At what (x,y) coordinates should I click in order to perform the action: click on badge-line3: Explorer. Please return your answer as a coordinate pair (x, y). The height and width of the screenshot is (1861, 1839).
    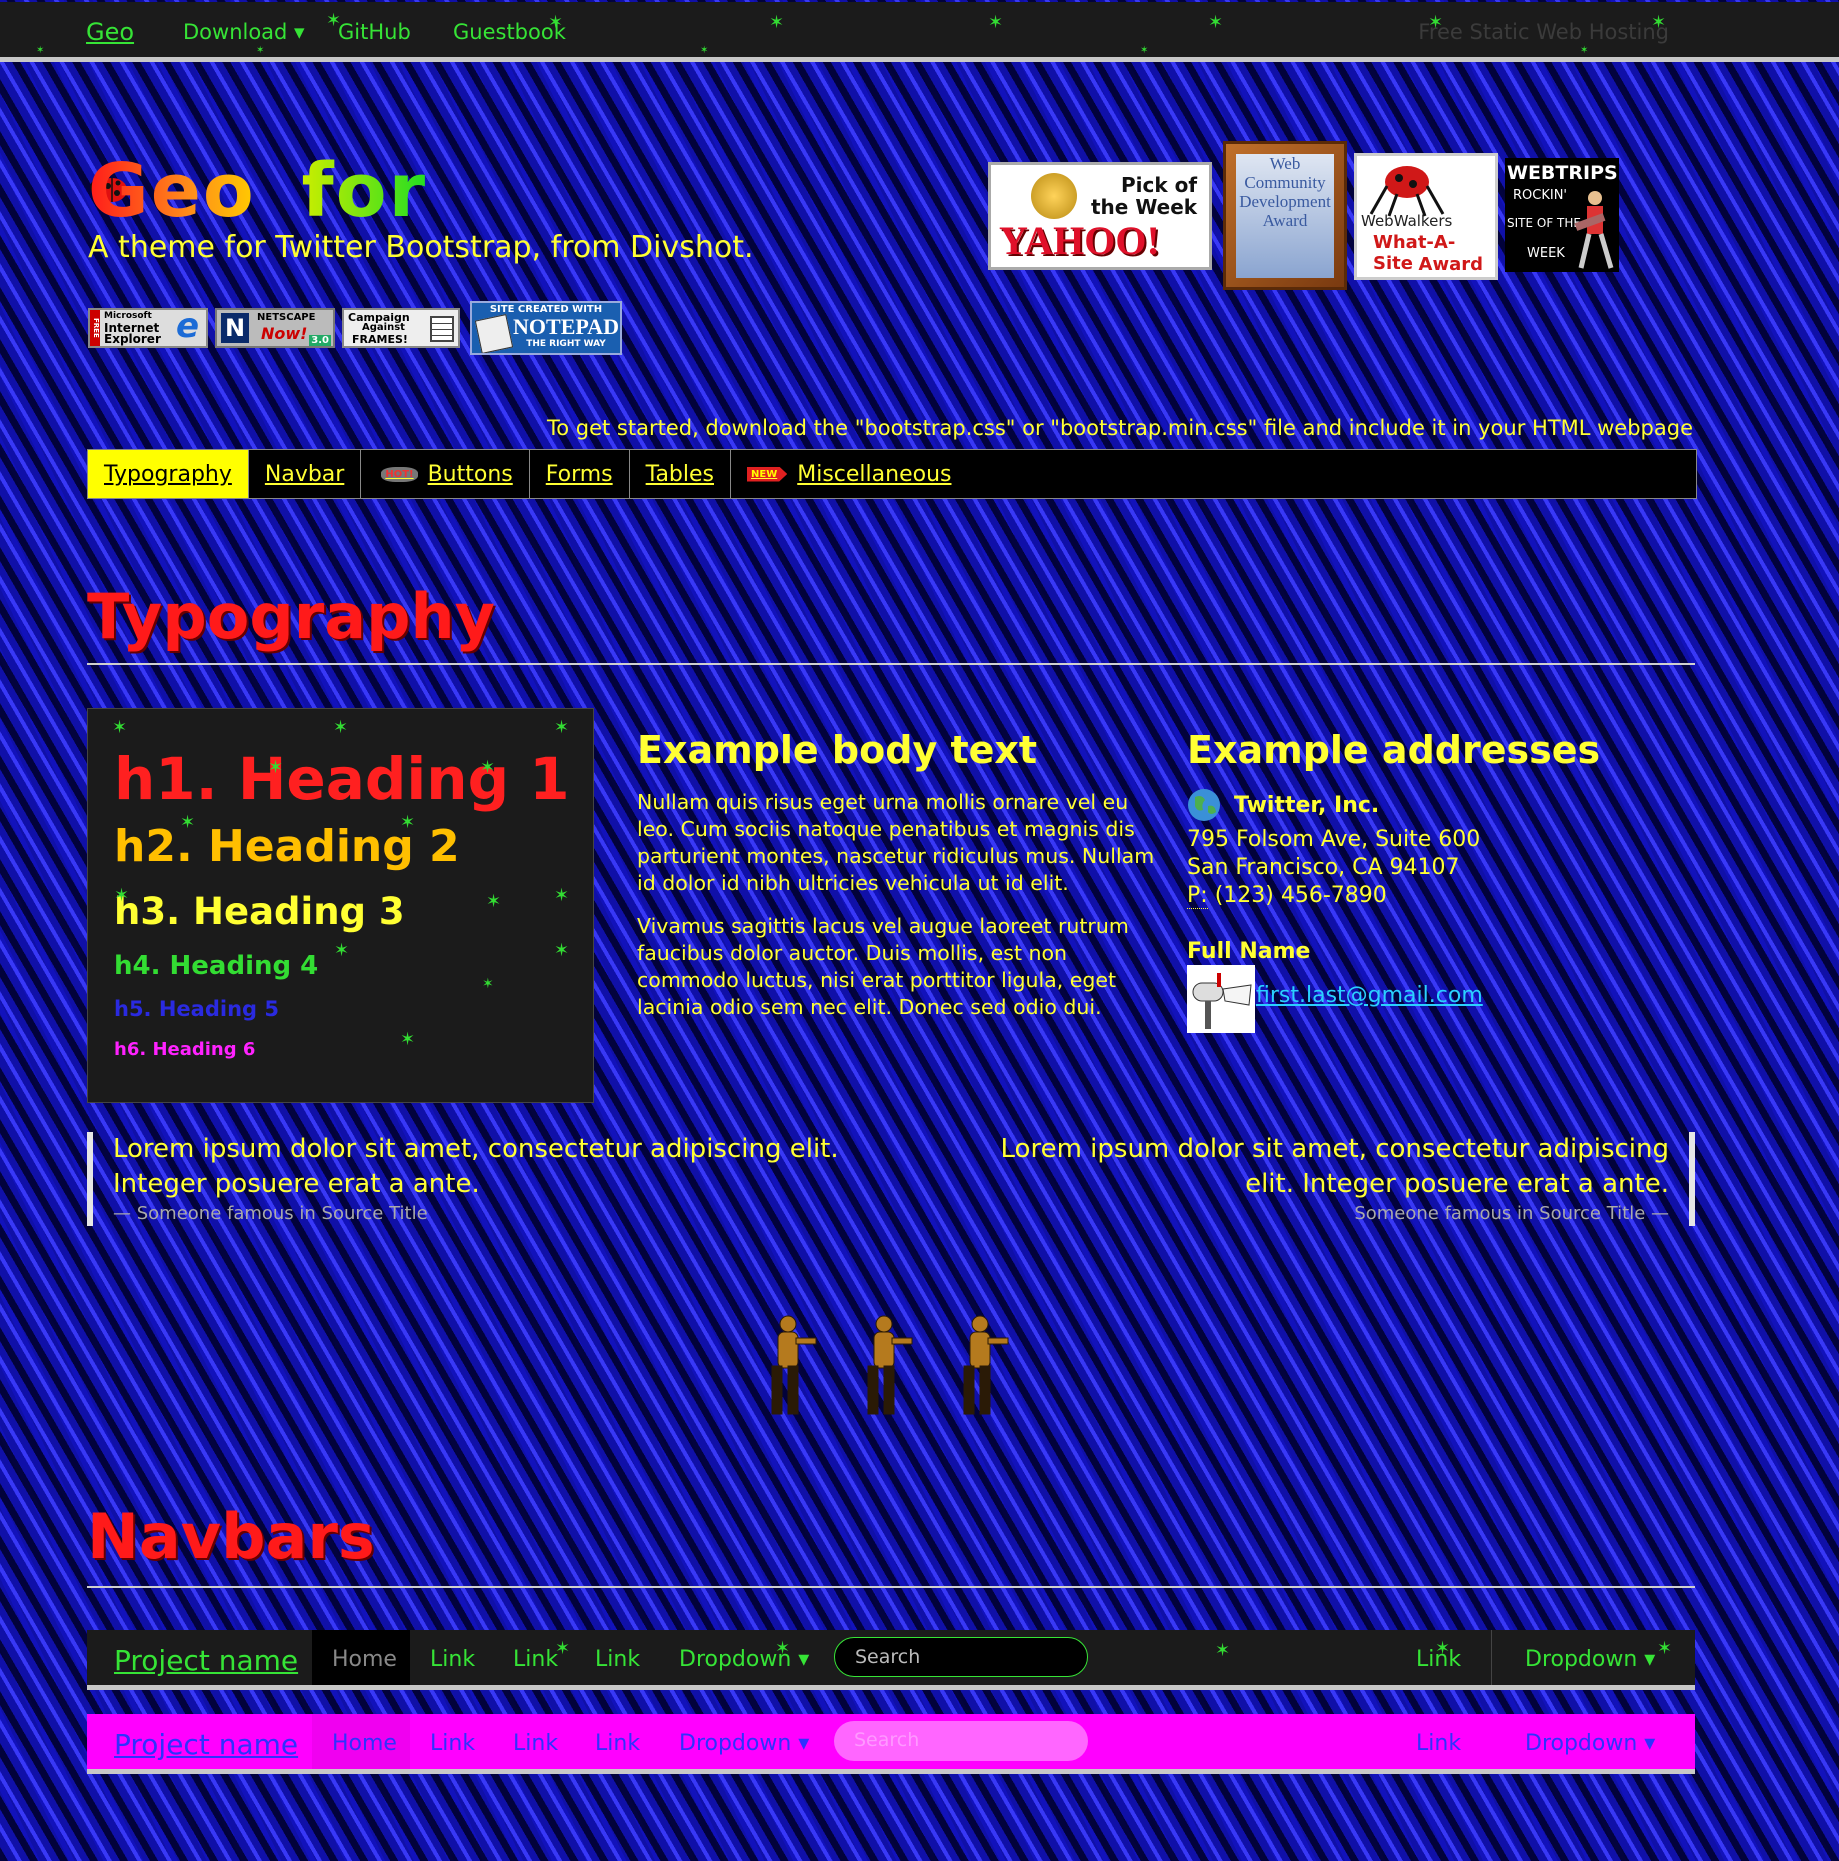
    Looking at the image, I should click on (132, 339).